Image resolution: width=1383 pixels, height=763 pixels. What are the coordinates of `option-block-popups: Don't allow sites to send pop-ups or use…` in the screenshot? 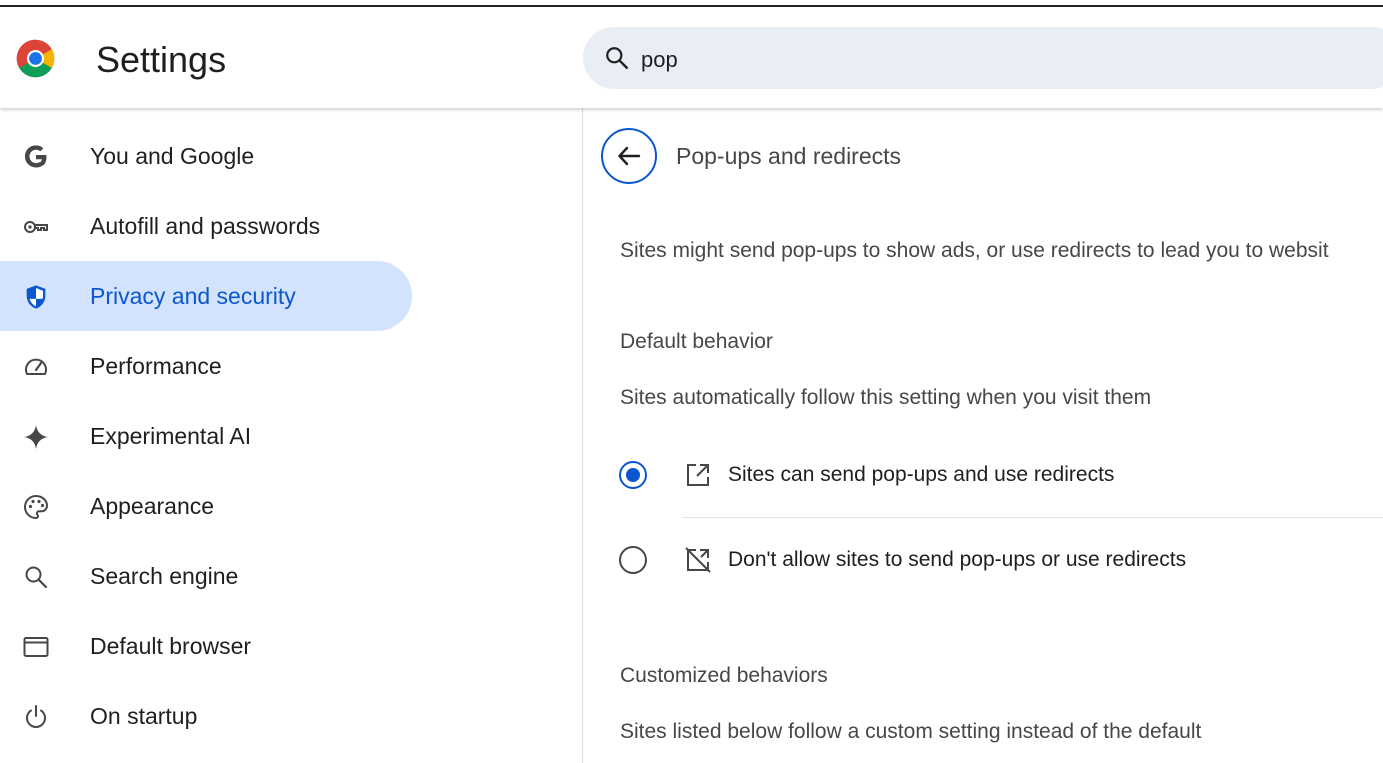 It's located at (998, 559).